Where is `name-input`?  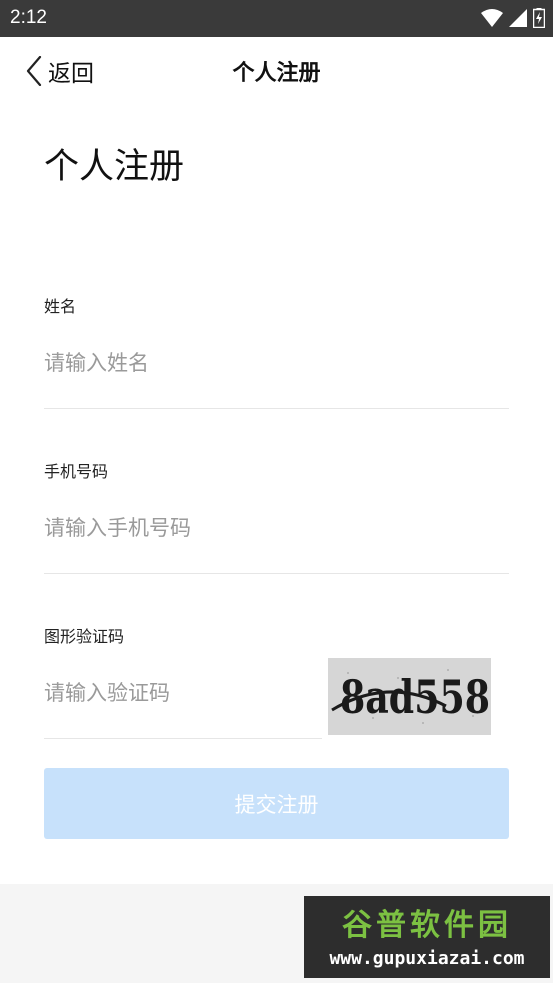 name-input is located at coordinates (276, 363).